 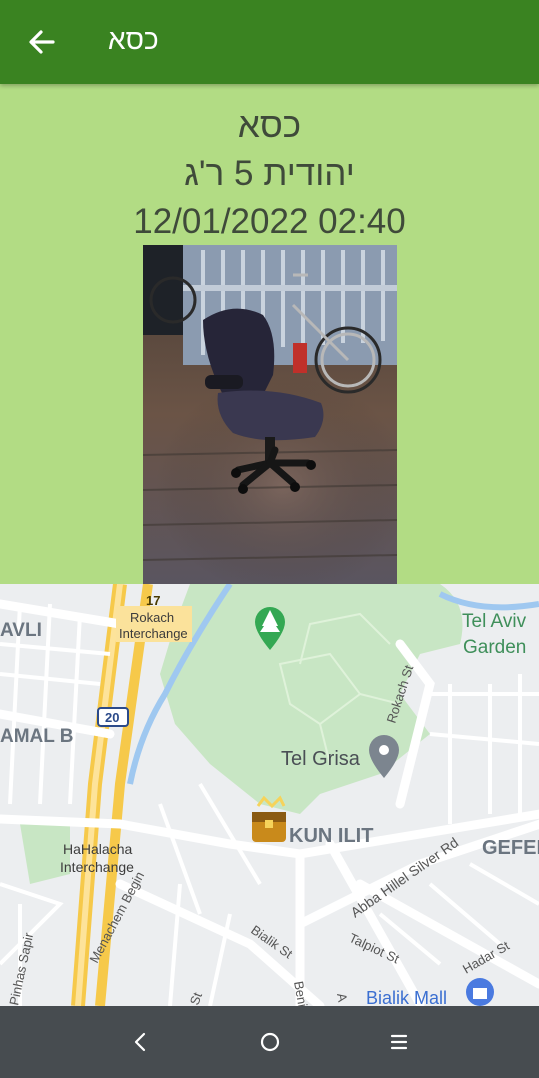 I want to click on gefen-label: GEFEN, so click(x=510, y=848).